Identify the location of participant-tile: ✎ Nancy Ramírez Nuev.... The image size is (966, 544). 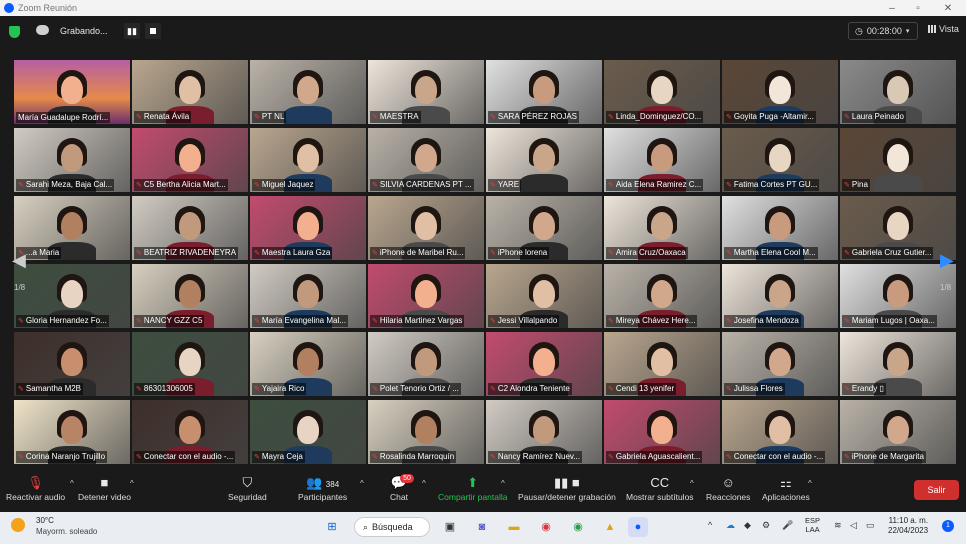
(544, 432).